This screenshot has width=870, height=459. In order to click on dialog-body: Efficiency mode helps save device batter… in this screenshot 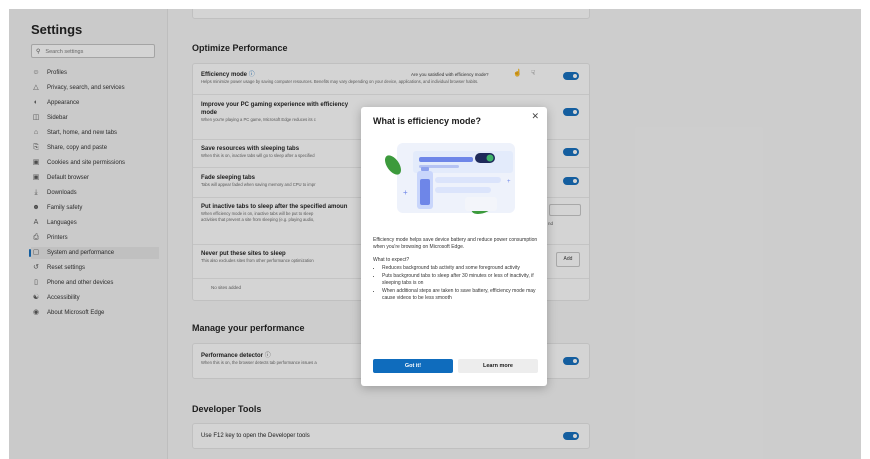, I will do `click(455, 270)`.